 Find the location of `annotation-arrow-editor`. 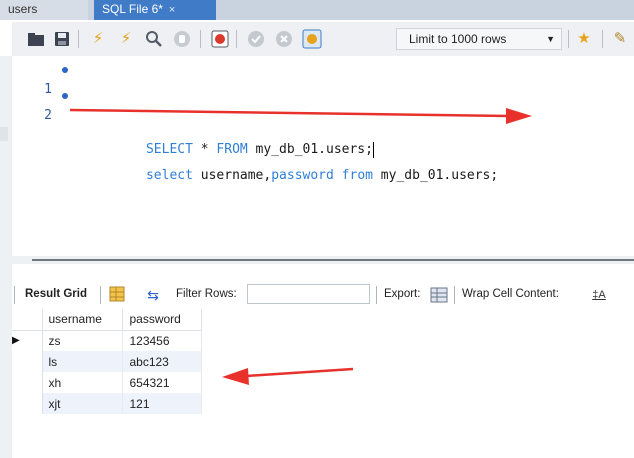

annotation-arrow-editor is located at coordinates (300, 116).